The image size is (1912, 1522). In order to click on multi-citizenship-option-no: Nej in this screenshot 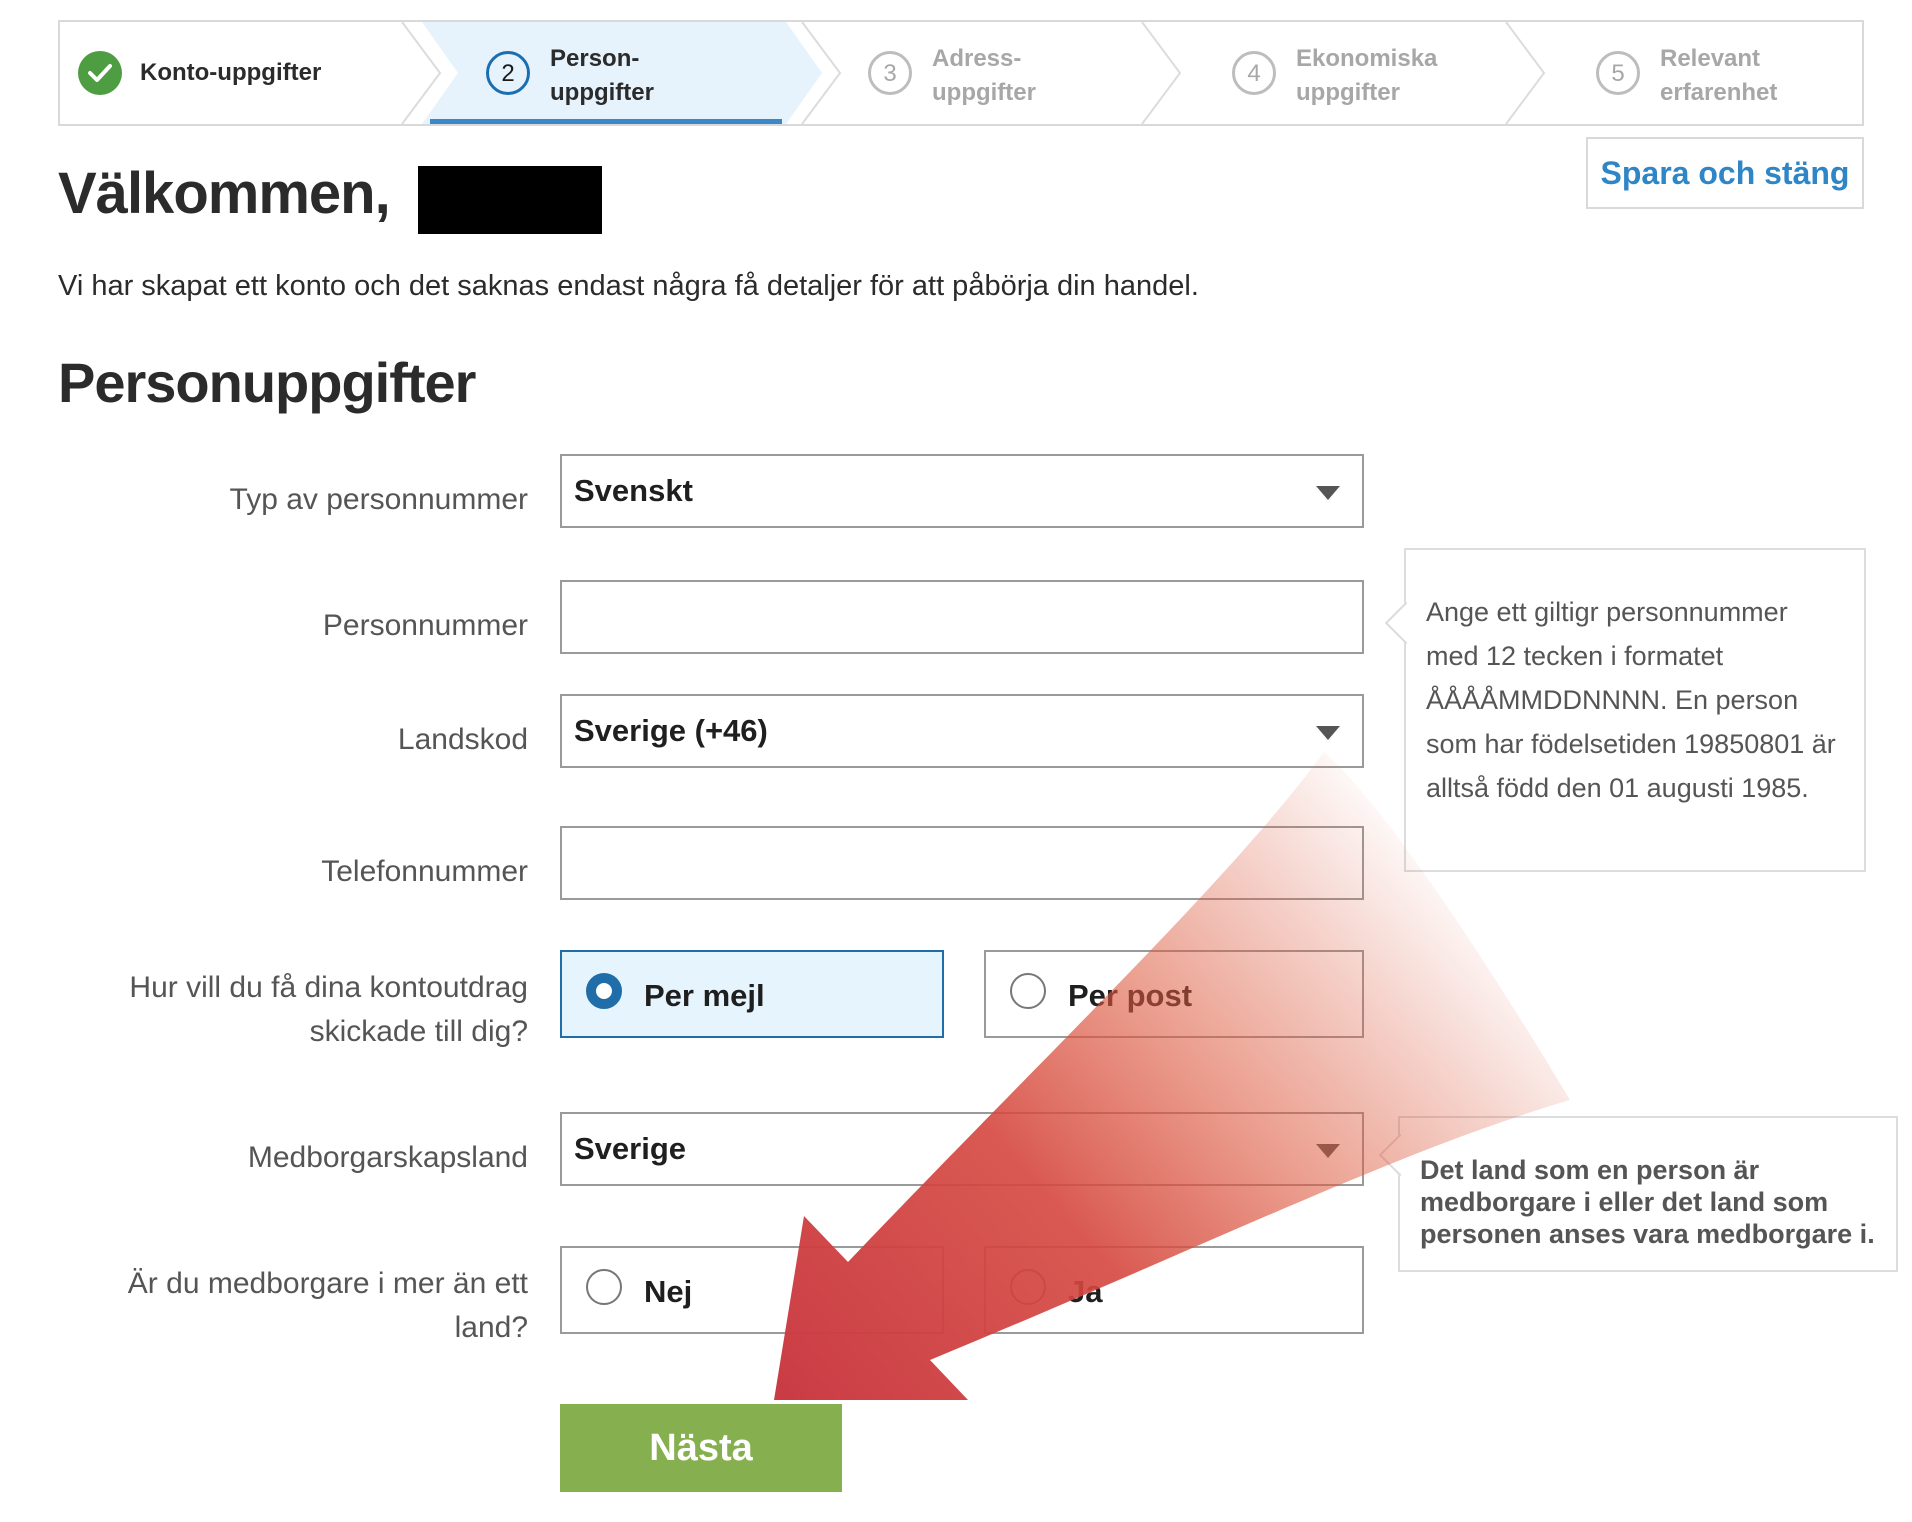, I will do `click(752, 1290)`.